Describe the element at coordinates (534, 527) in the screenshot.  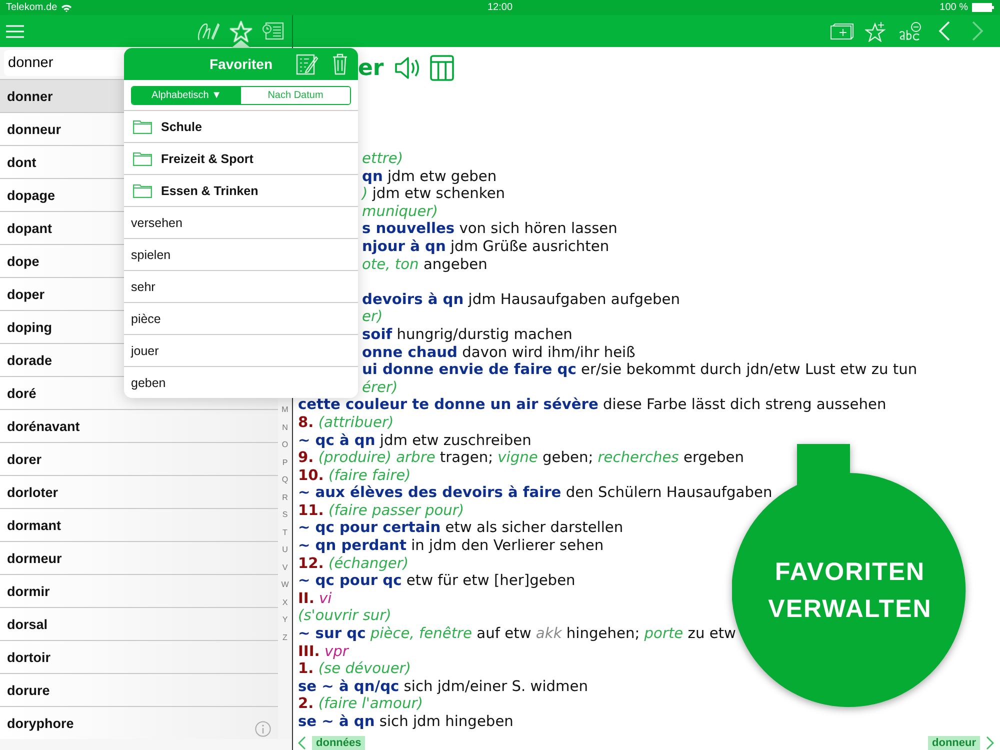
I see `translation-text: etw als sicher darstellen` at that location.